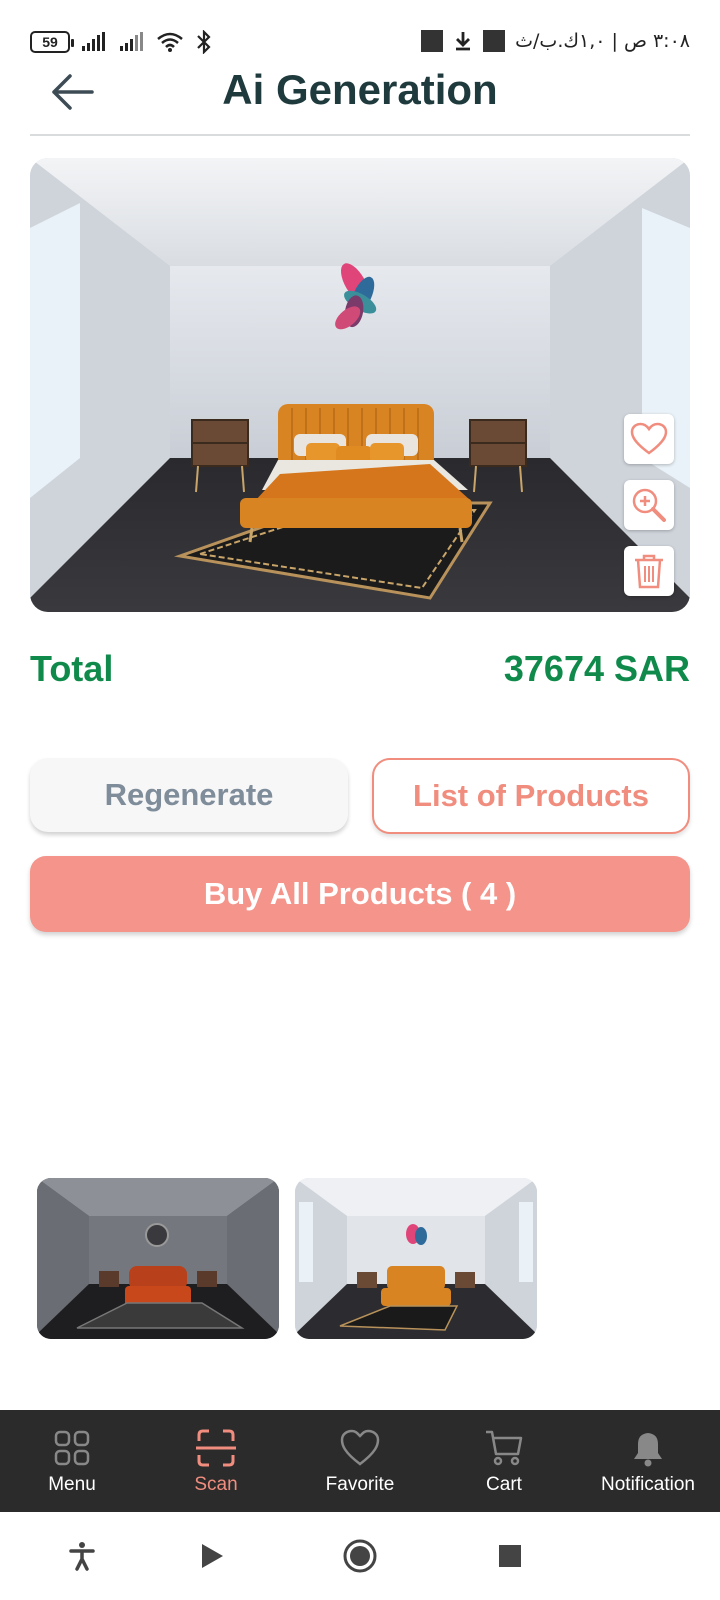 Image resolution: width=720 pixels, height=1600 pixels. Describe the element at coordinates (170, 42) in the screenshot. I see `wifi-icon` at that location.